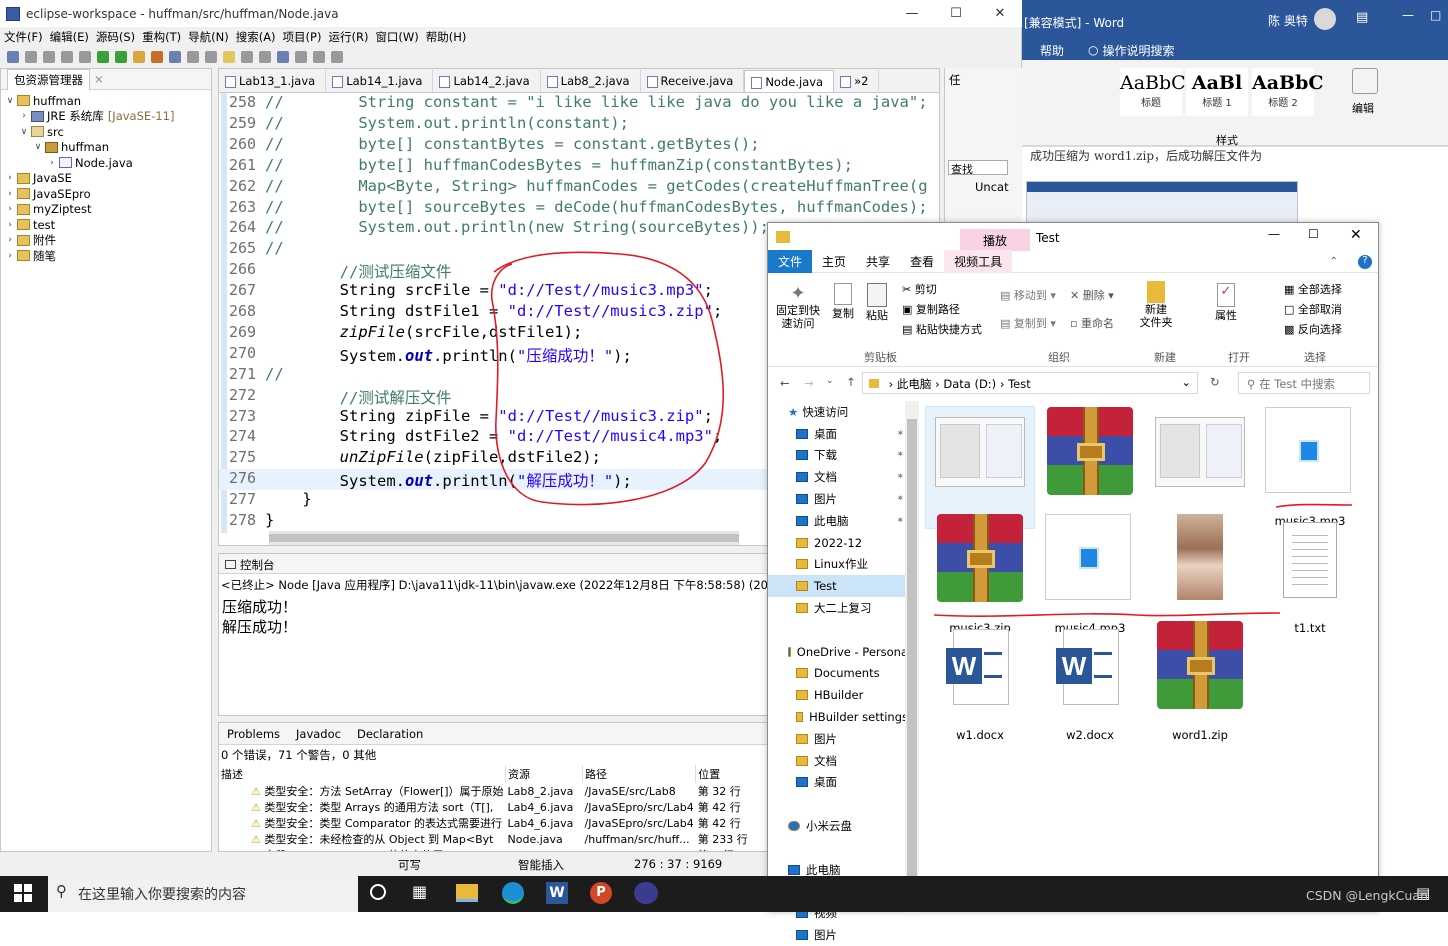  I want to click on menu-item: 项目(P), so click(302, 37).